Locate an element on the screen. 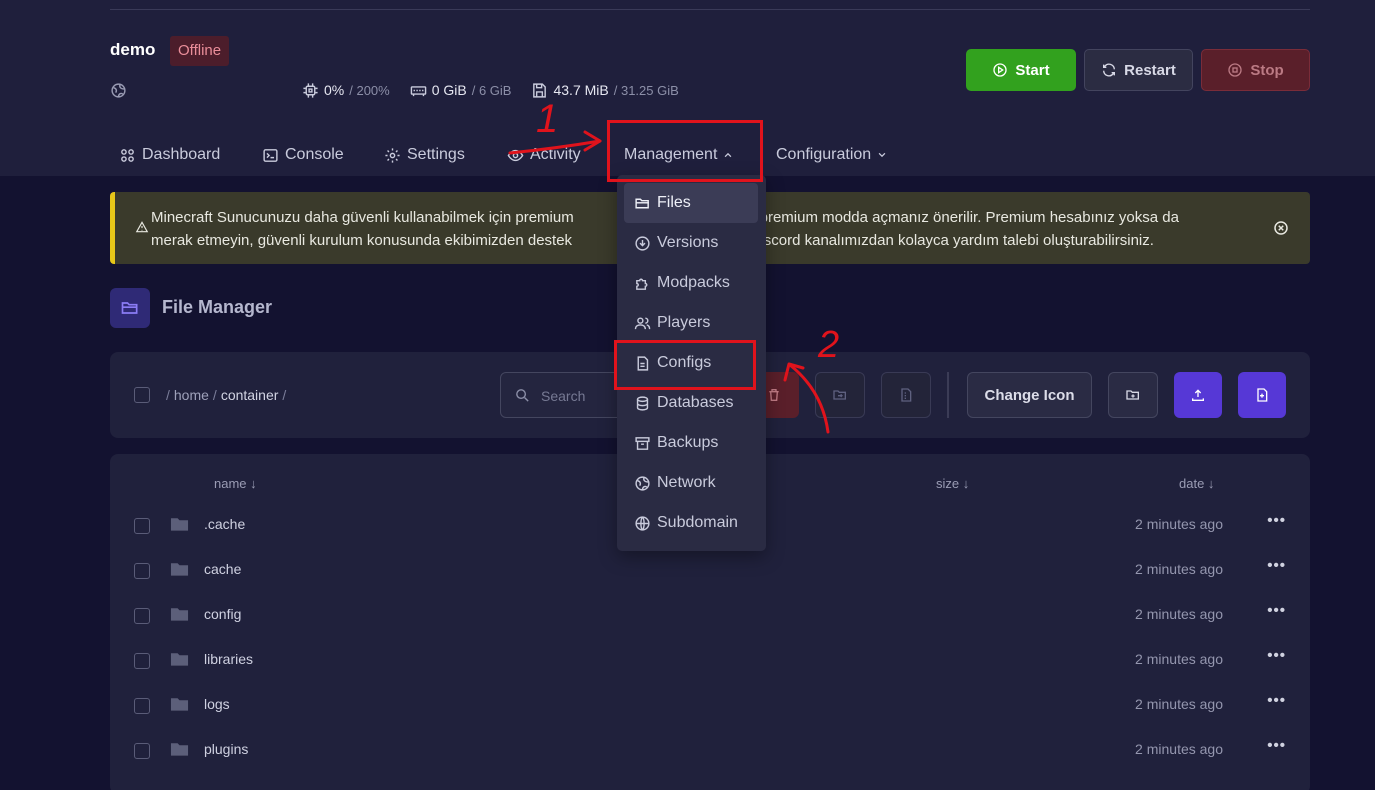 The height and width of the screenshot is (790, 1375). puzzle-icon is located at coordinates (642, 284).